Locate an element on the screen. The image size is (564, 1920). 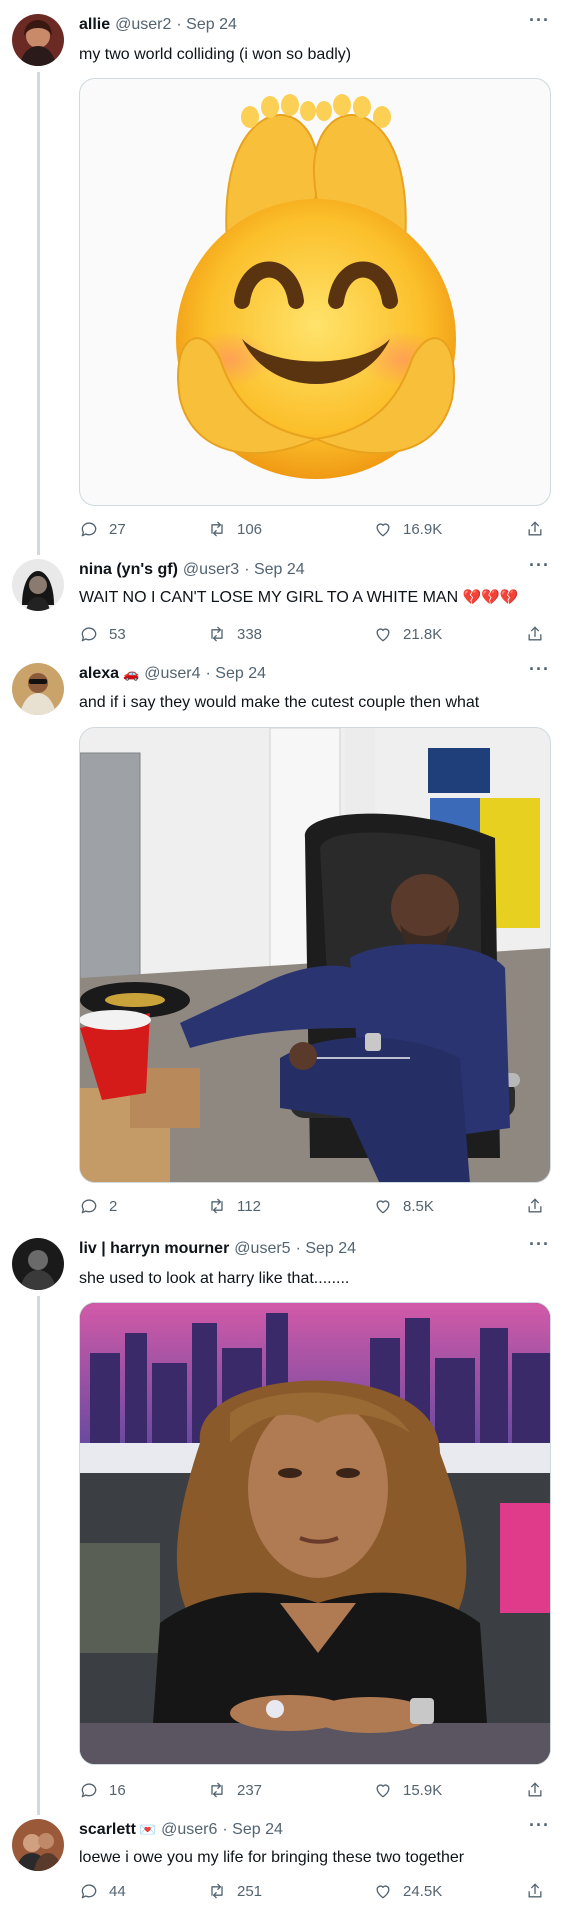
reply-count: 27 is located at coordinates (117, 529).